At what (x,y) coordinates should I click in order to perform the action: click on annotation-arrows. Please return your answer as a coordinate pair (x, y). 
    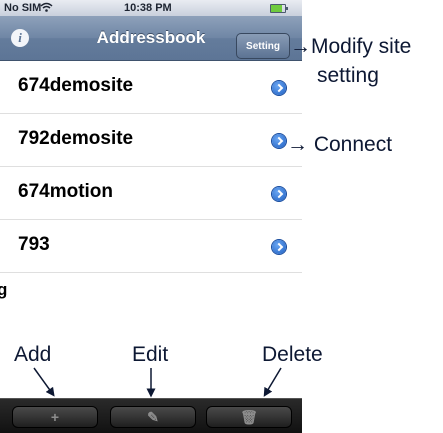
    Looking at the image, I should click on (157, 382).